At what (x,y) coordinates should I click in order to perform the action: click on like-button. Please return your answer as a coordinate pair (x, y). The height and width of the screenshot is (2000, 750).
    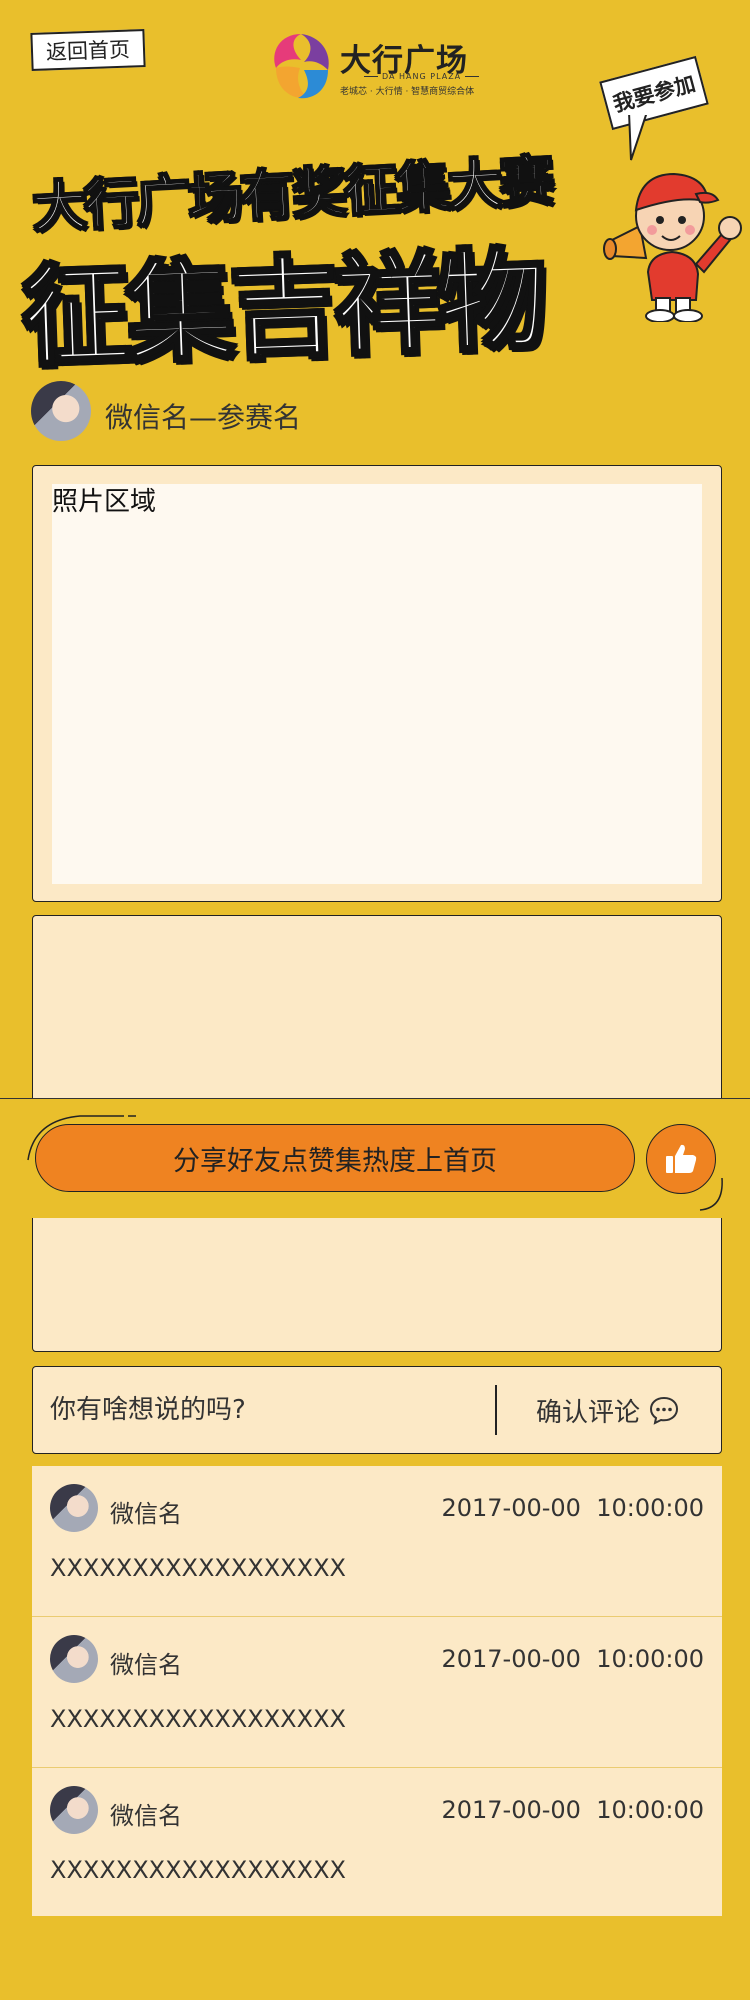
    Looking at the image, I should click on (681, 1159).